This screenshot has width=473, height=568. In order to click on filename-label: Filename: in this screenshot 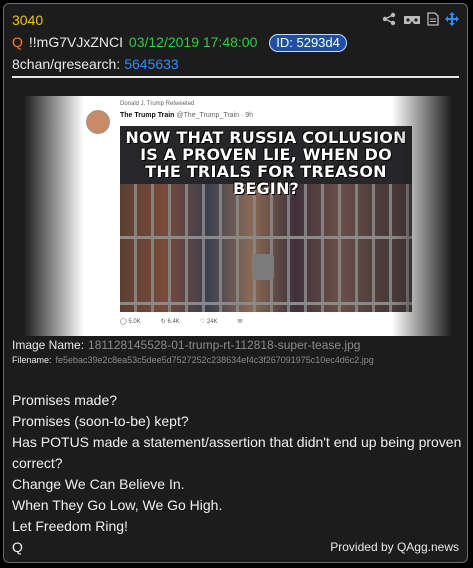, I will do `click(32, 360)`.